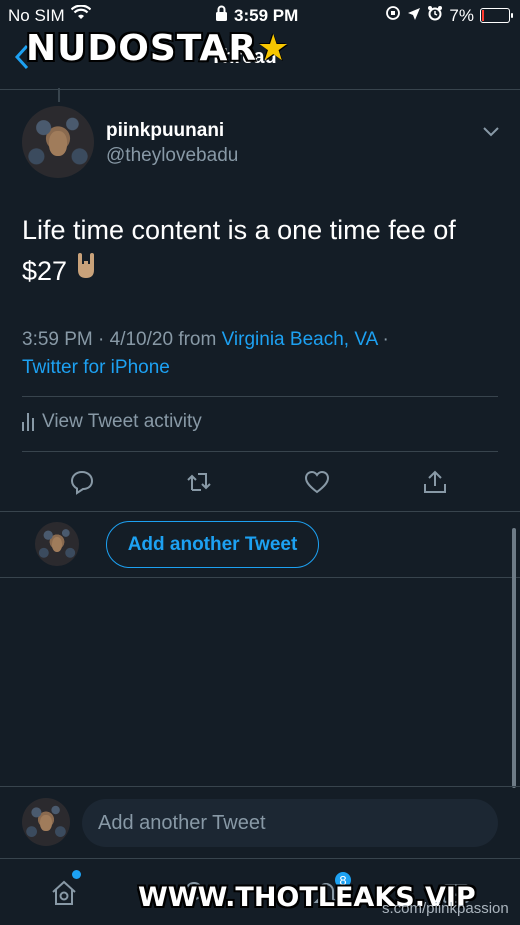 The width and height of the screenshot is (520, 925). I want to click on rock-hand-emoji-icon, so click(86, 271).